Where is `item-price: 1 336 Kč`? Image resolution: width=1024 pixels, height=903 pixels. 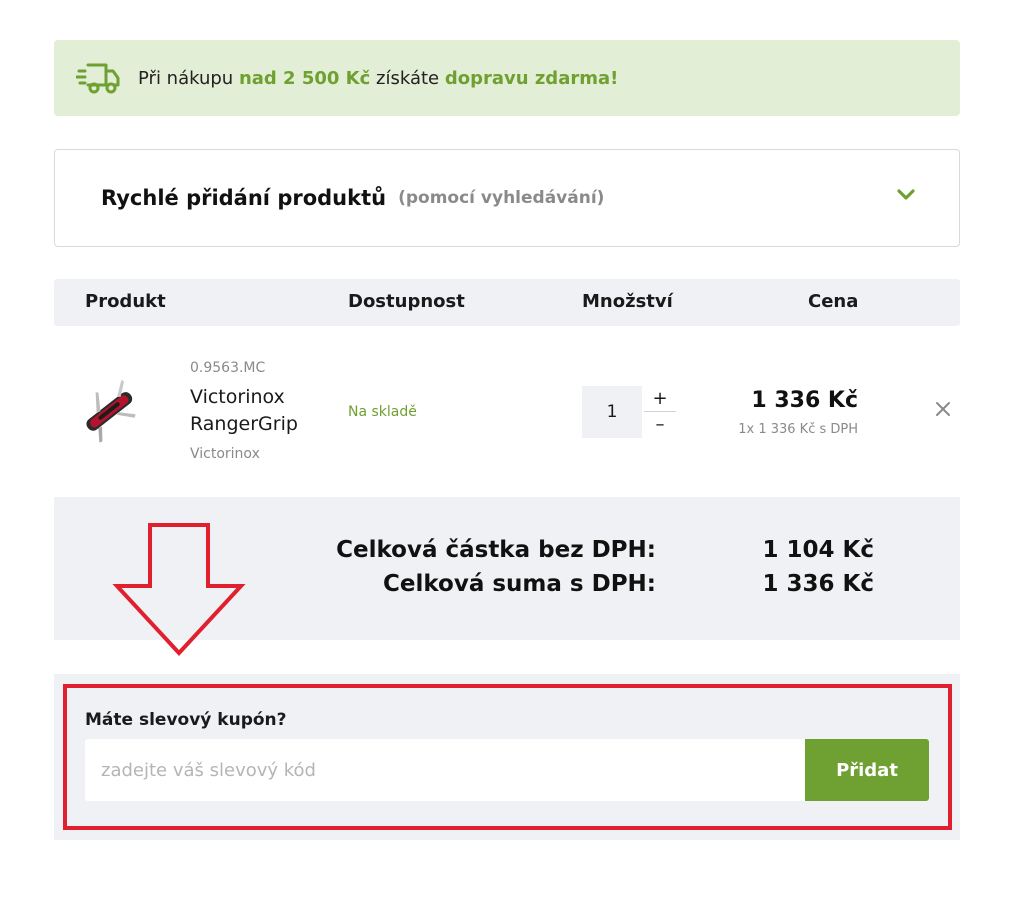 item-price: 1 336 Kč is located at coordinates (804, 400).